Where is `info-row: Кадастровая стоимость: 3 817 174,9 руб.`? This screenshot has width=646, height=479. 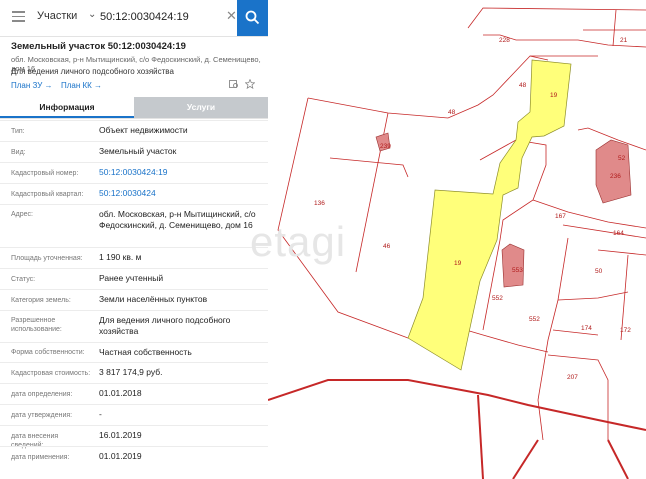 info-row: Кадастровая стоимость: 3 817 174,9 руб. is located at coordinates (134, 373).